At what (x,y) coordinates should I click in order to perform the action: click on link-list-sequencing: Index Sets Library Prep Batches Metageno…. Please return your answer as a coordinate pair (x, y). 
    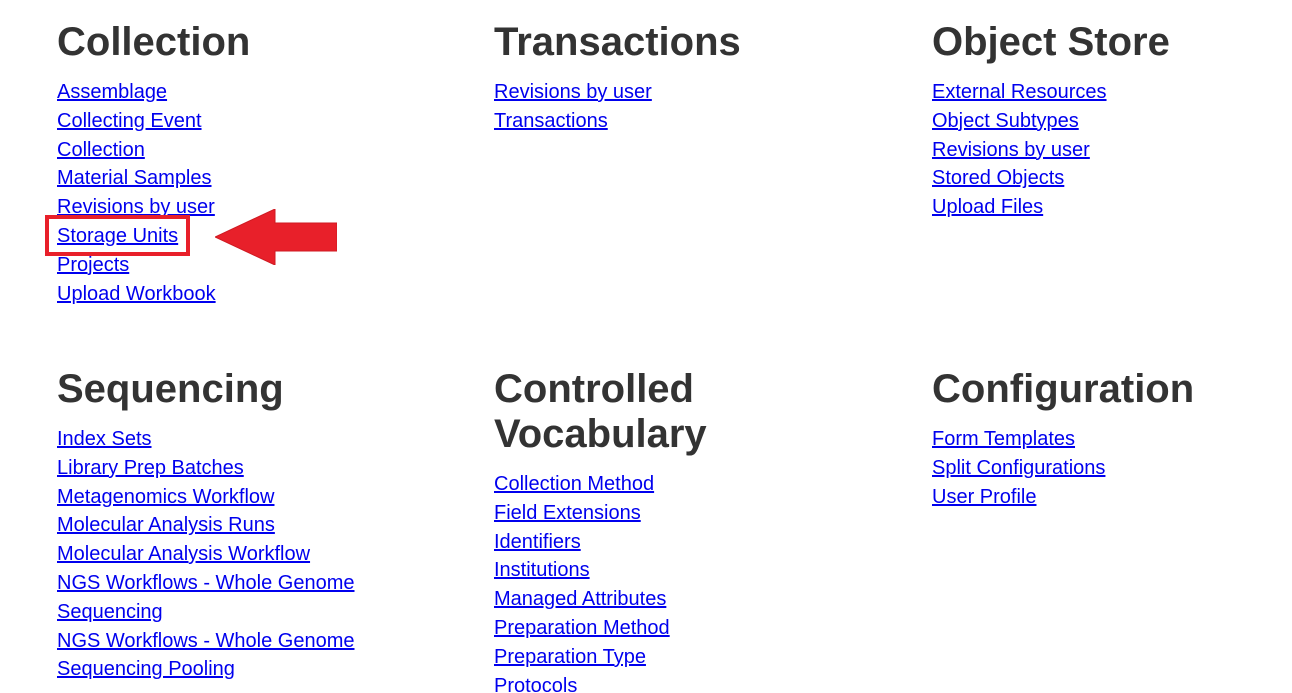
    Looking at the image, I should click on (257, 554).